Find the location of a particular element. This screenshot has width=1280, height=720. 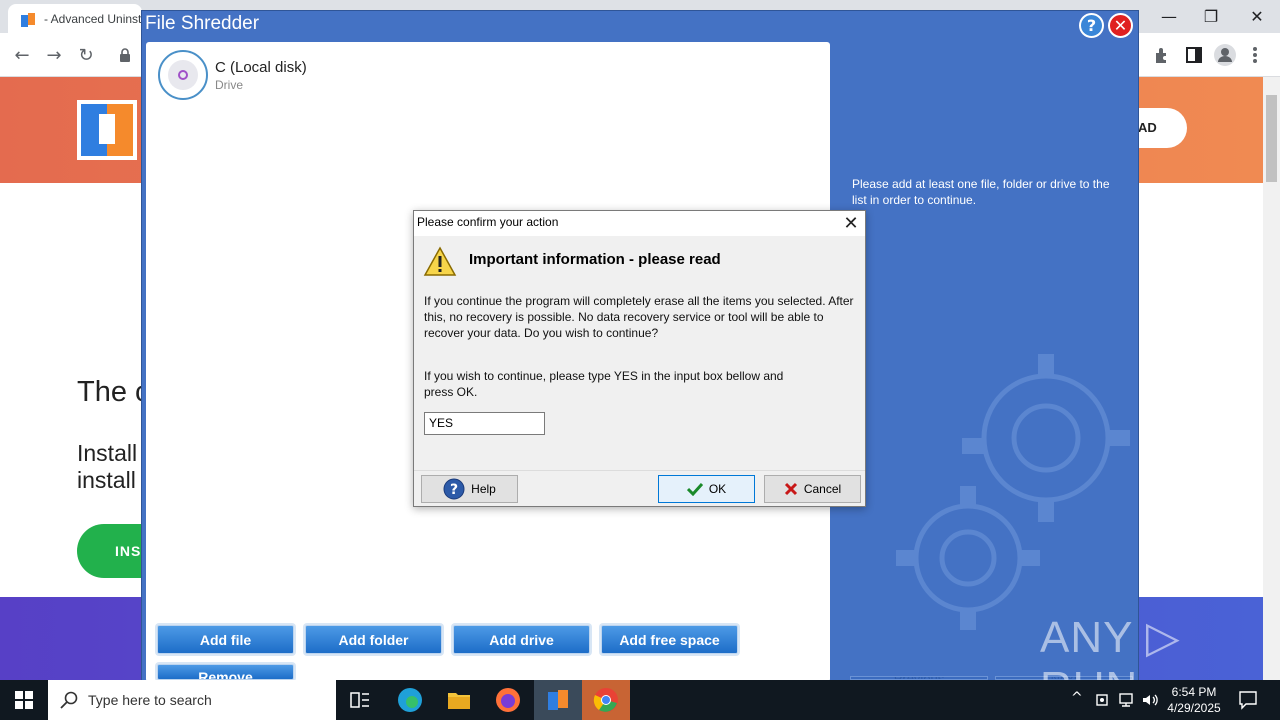

chrome-icon is located at coordinates (606, 700).